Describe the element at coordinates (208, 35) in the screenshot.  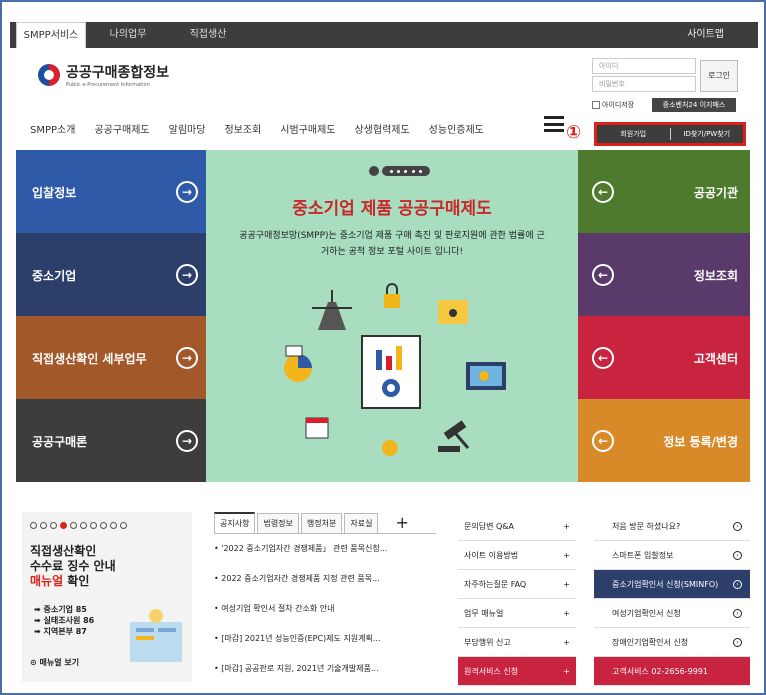
I see `tab-direct-production: 직접생산` at that location.